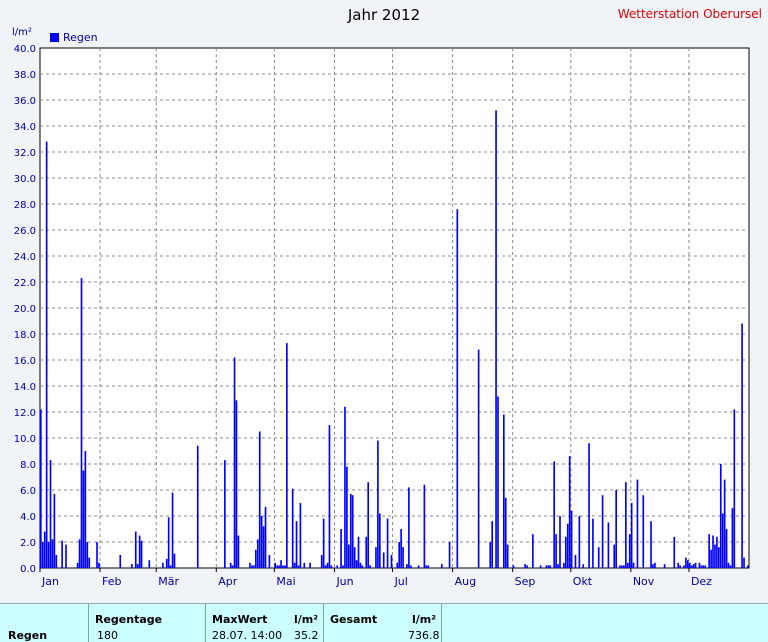  I want to click on maxwert-label: MaxWert, so click(240, 619).